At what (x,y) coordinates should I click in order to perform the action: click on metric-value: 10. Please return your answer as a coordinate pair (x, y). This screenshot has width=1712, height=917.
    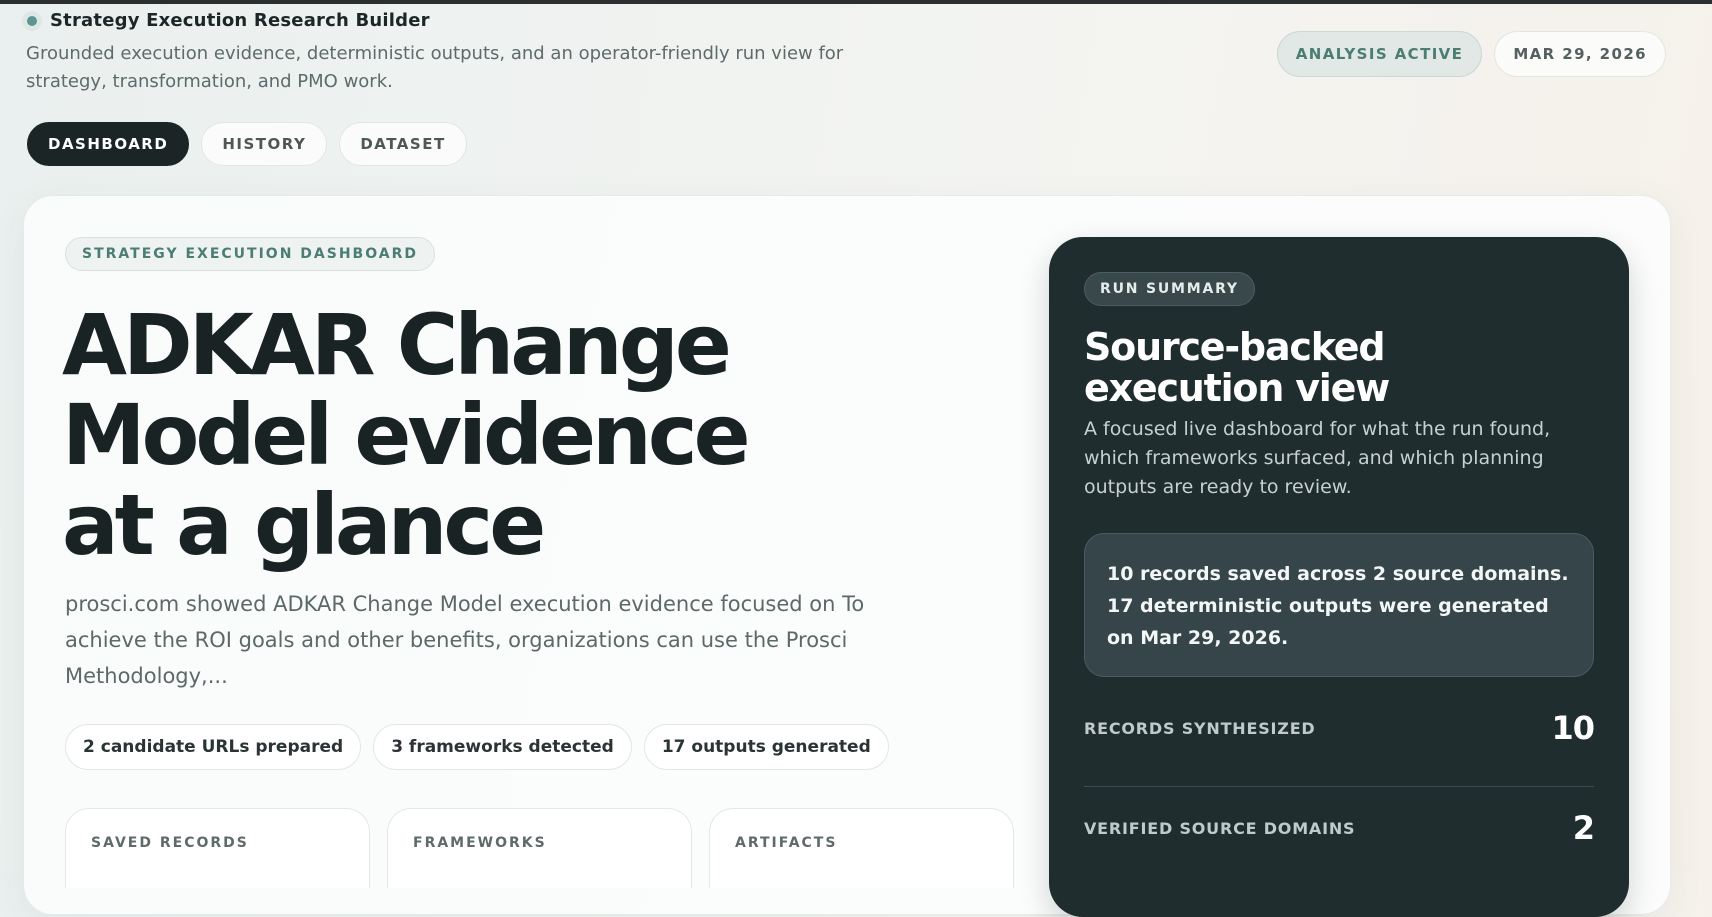
    Looking at the image, I should click on (1573, 728).